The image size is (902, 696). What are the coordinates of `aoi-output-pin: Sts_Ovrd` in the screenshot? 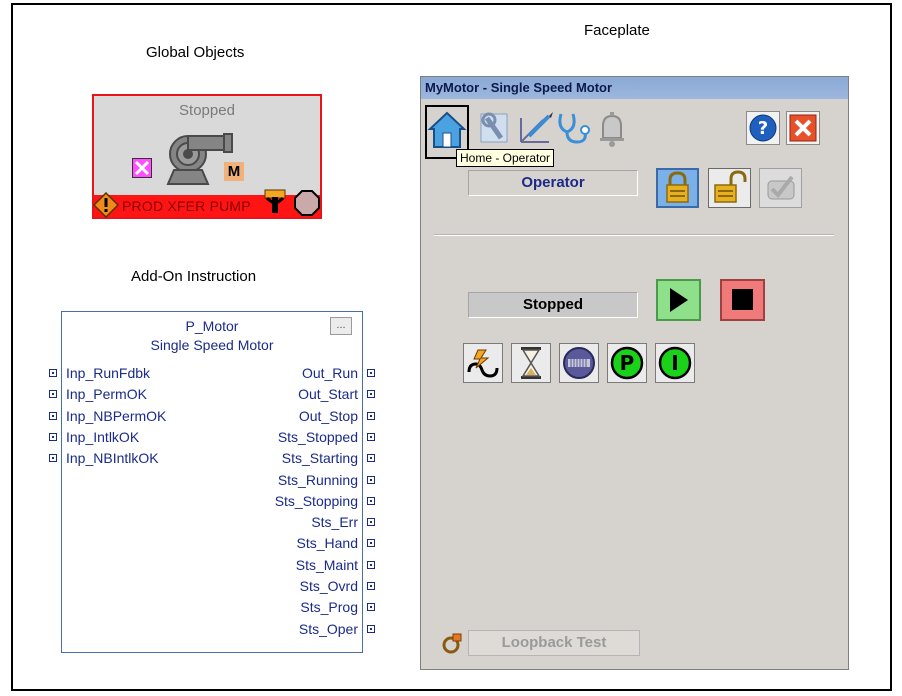 It's located at (337, 586).